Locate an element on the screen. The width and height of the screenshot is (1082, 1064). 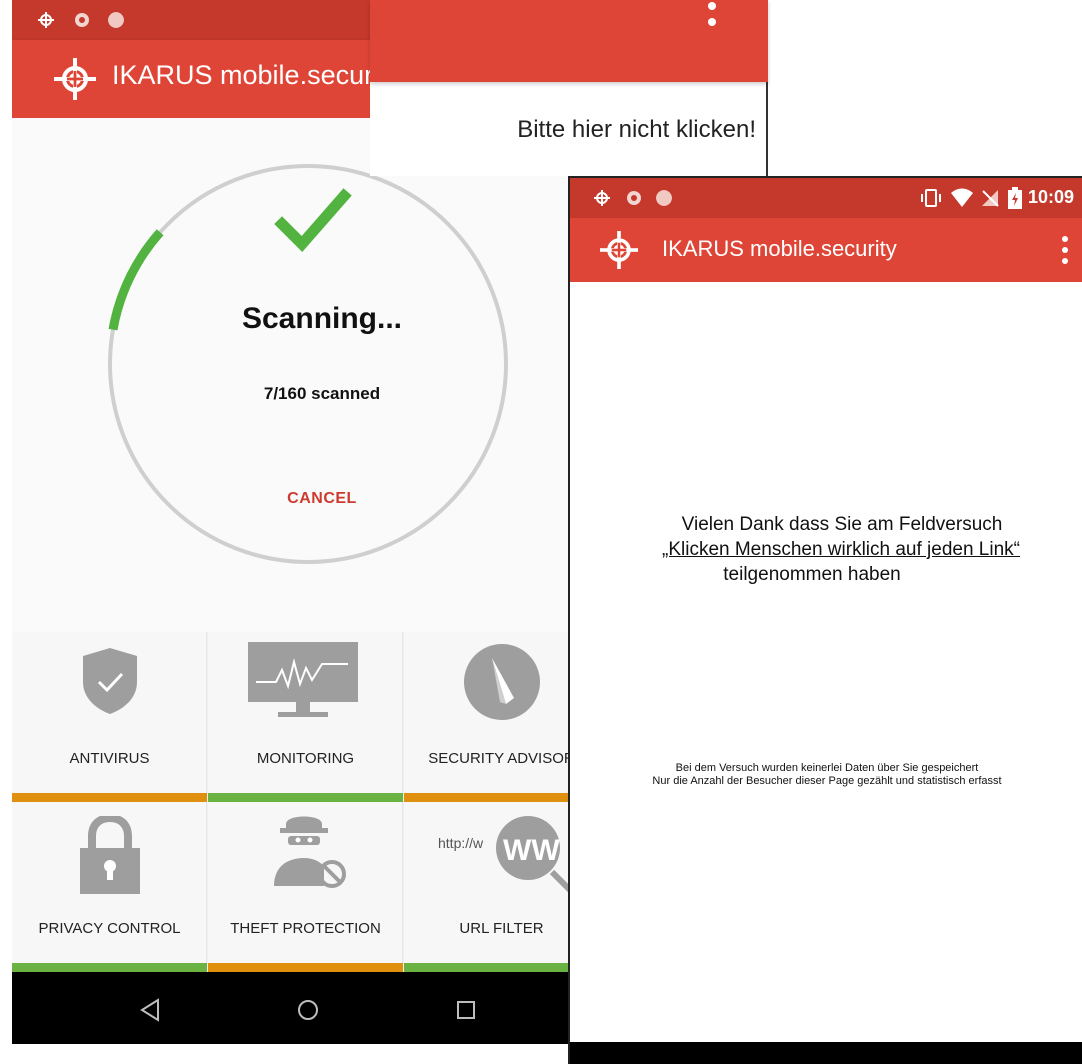
www-magnifier-icon: http://w WW is located at coordinates (512, 861).